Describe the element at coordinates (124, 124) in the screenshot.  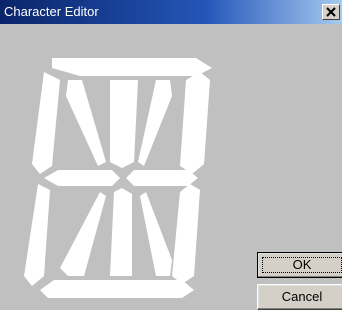
I see `segment-upper-center` at that location.